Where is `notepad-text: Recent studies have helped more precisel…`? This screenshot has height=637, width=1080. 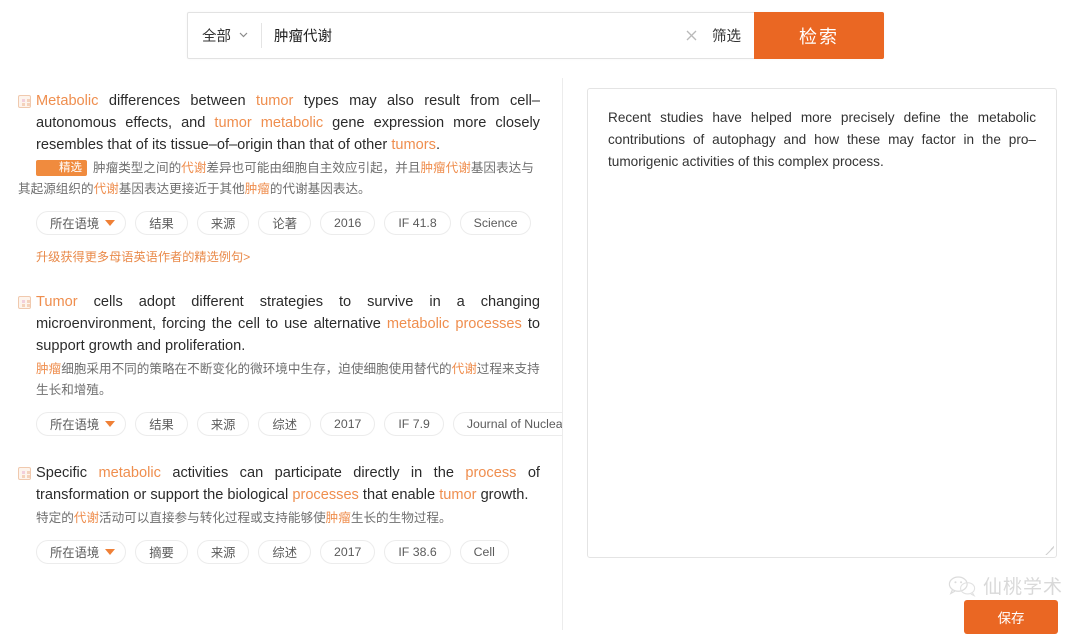
notepad-text: Recent studies have helped more precisel… is located at coordinates (822, 139).